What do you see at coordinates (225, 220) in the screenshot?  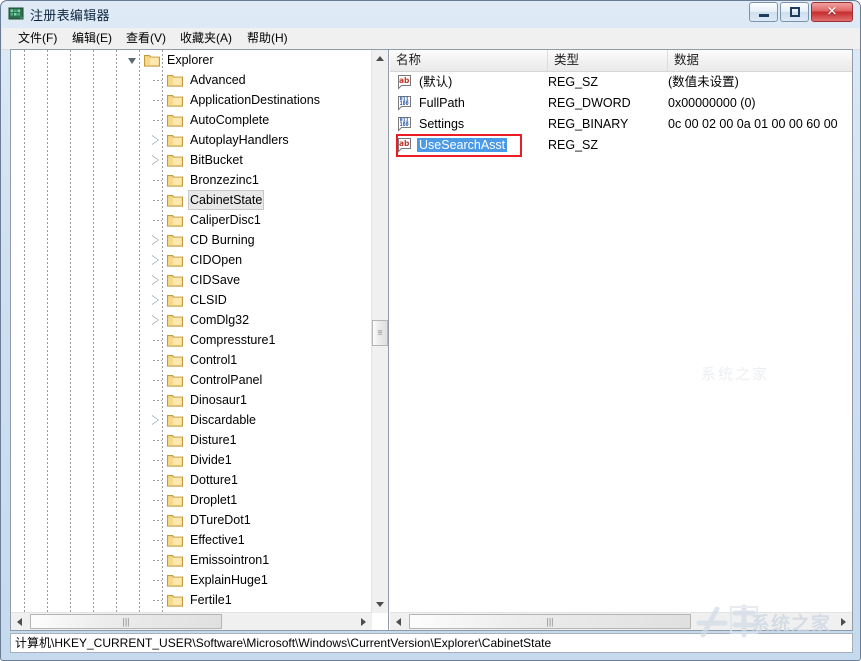 I see `tree-node-label: CaliperDisc1` at bounding box center [225, 220].